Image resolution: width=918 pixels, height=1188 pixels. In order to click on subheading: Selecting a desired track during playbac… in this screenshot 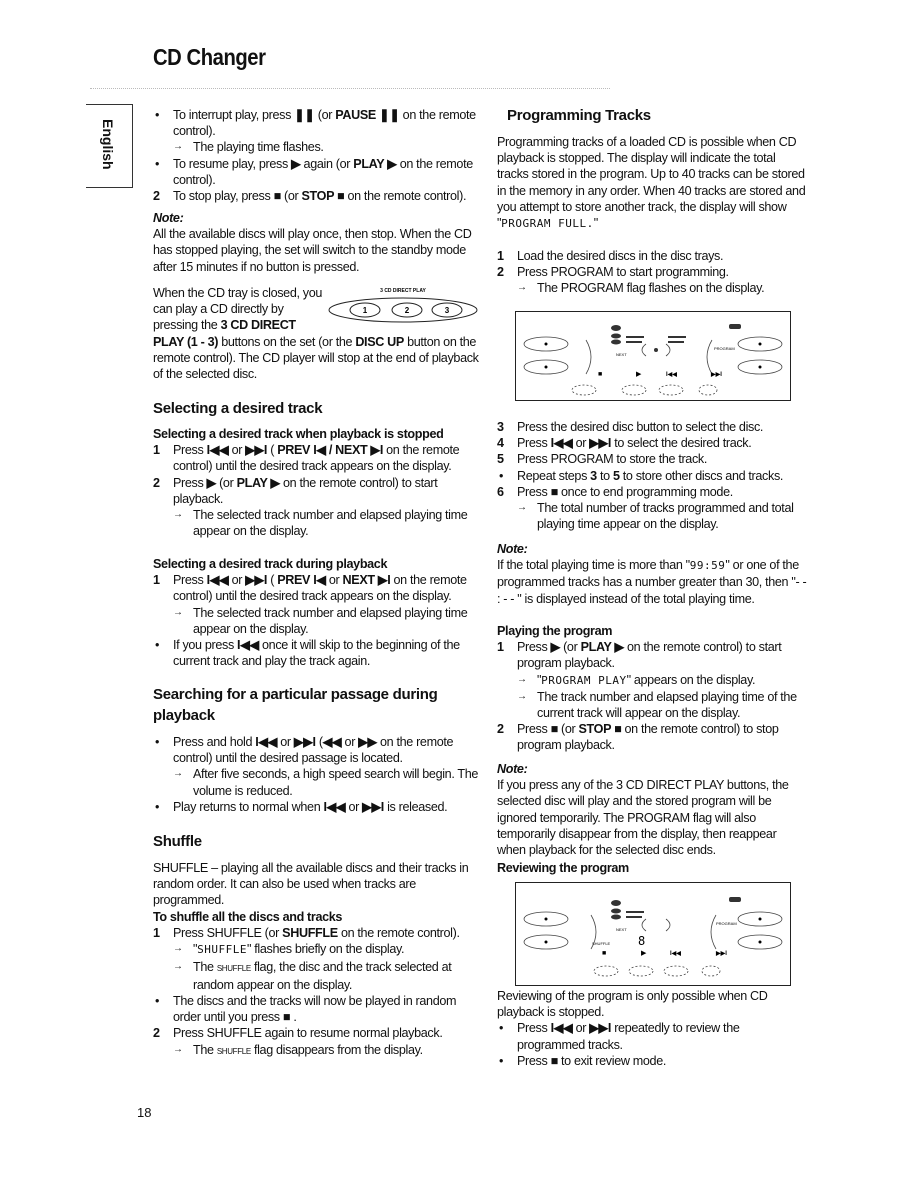, I will do `click(318, 564)`.